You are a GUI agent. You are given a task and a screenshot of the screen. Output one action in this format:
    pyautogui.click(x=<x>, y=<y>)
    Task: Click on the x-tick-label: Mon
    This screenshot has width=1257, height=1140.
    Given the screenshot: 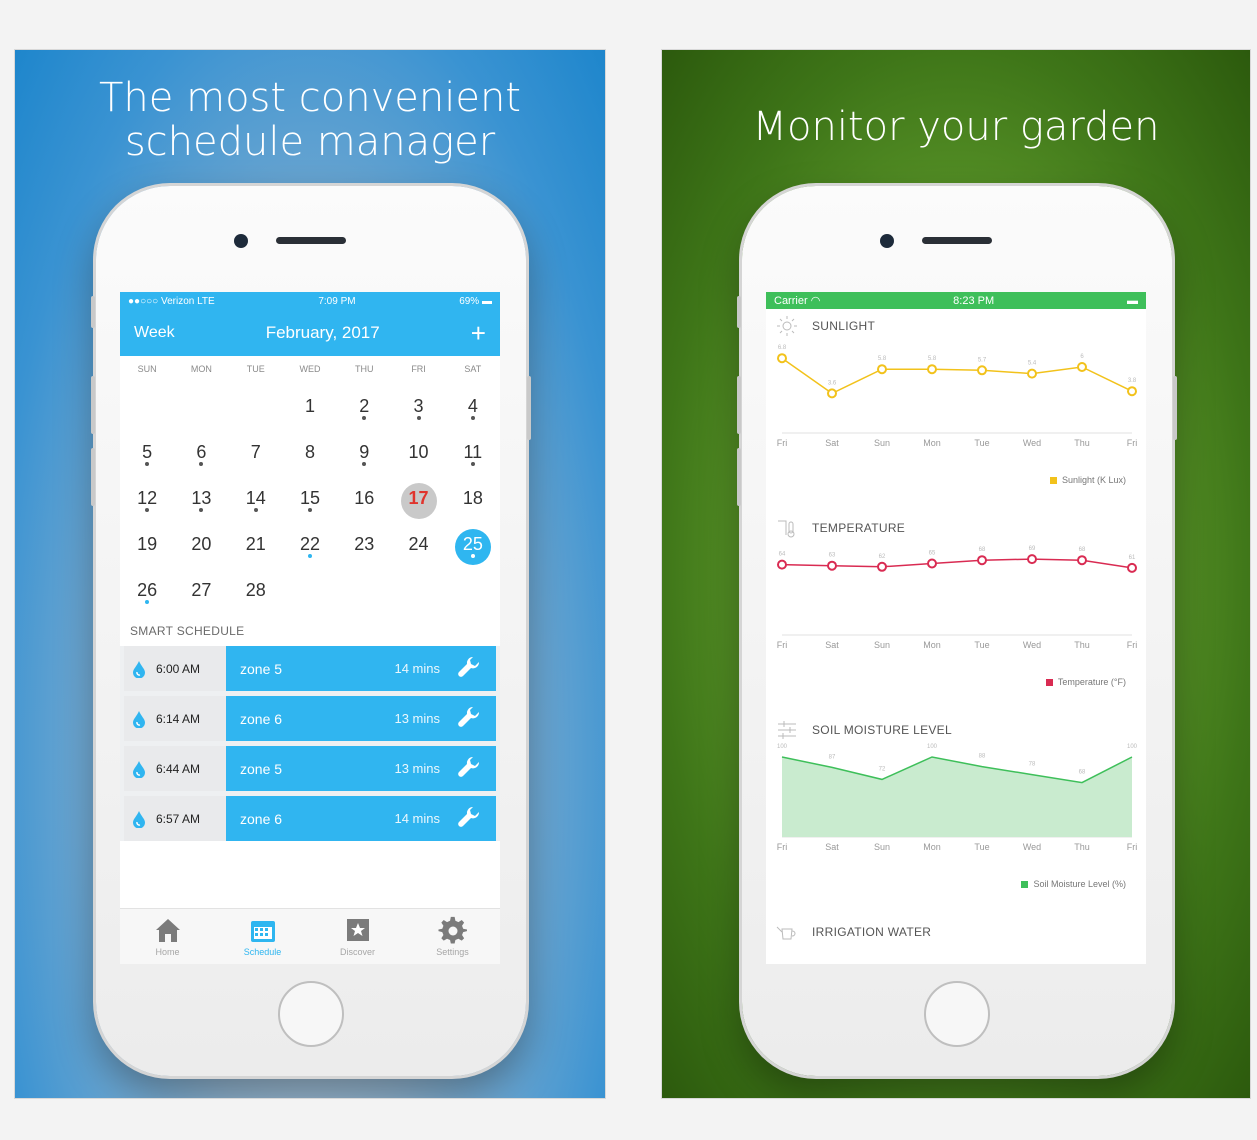 What is the action you would take?
    pyautogui.click(x=932, y=645)
    